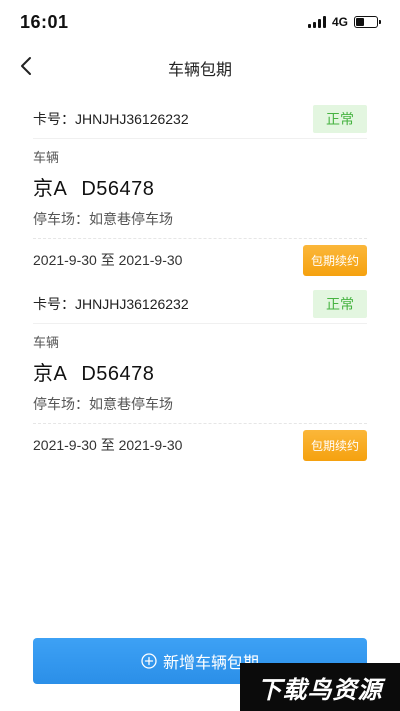 The image size is (400, 711). I want to click on network-type: 4G, so click(339, 22).